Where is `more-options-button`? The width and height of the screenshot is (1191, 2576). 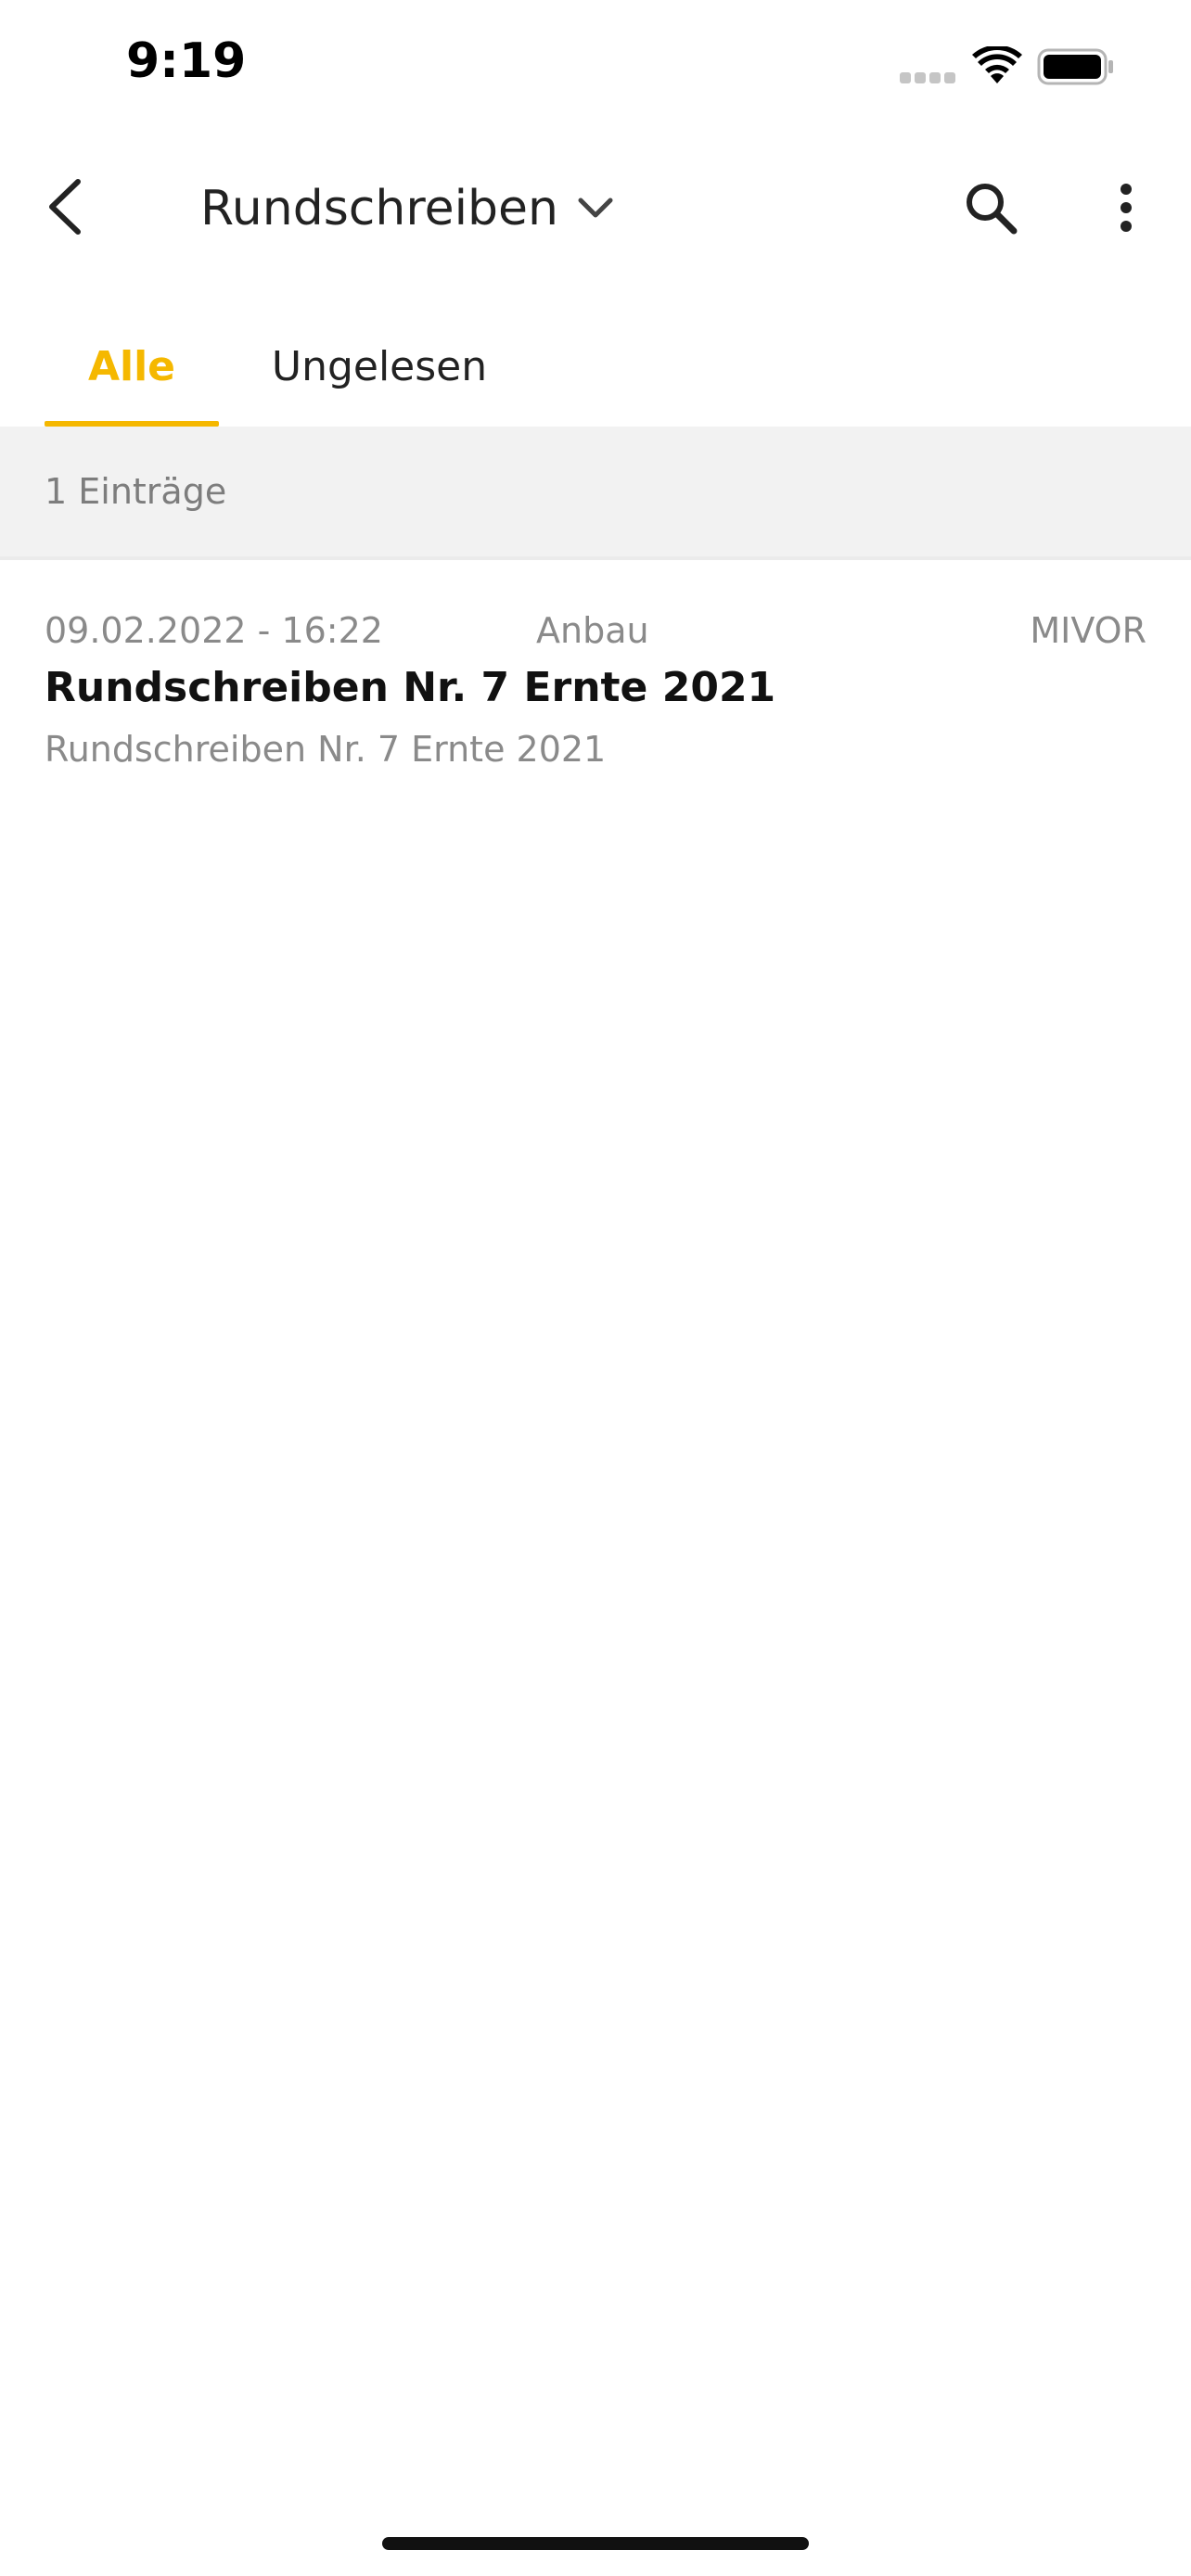
more-options-button is located at coordinates (1126, 209).